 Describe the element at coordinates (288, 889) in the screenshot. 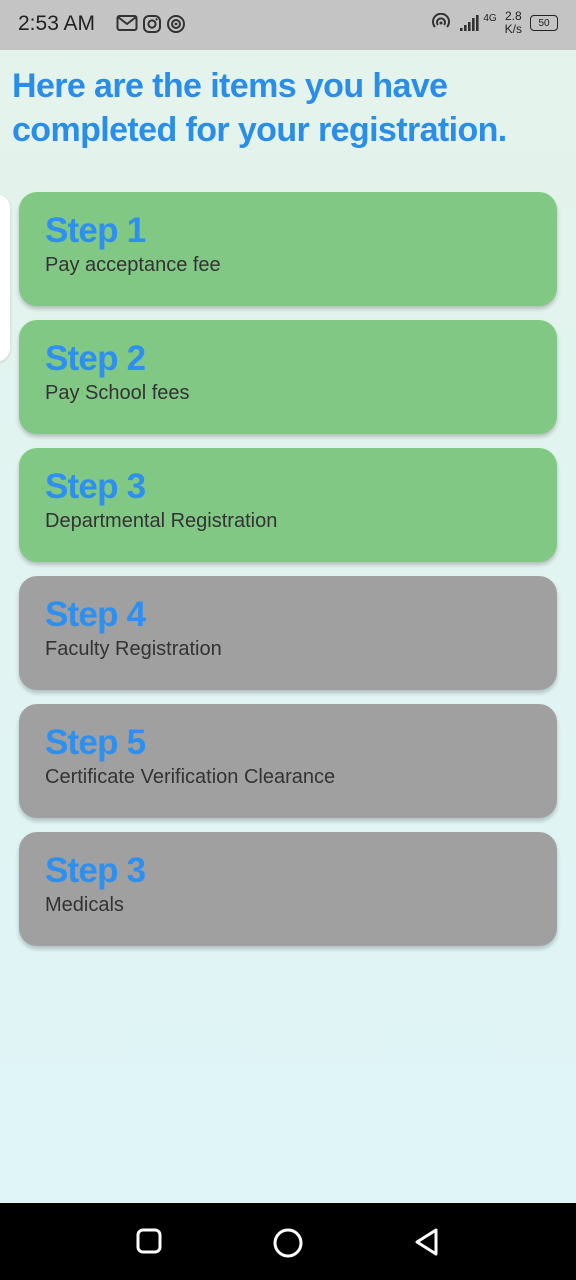

I see `step-card: Step 3 Medicals` at that location.